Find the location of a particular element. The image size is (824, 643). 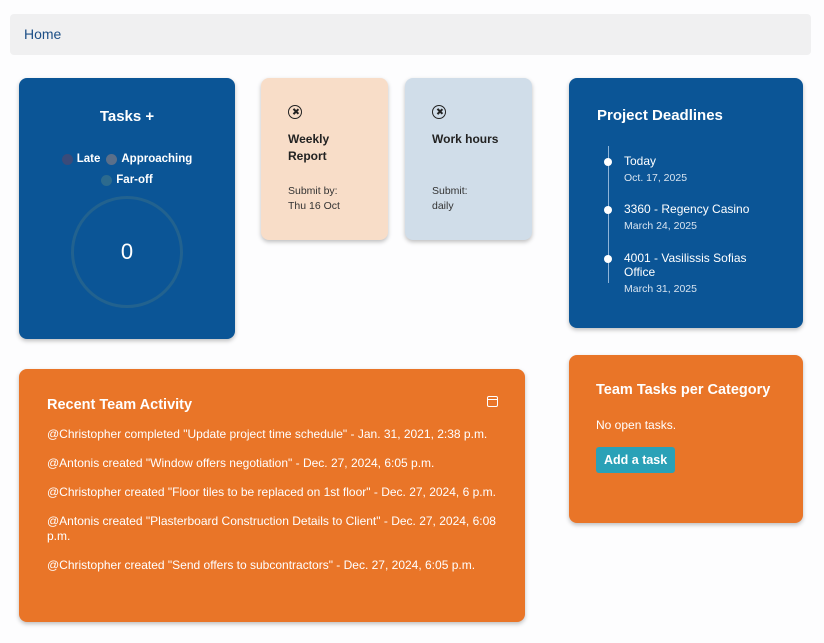

tasks-legend: Late Approaching is located at coordinates (127, 159).